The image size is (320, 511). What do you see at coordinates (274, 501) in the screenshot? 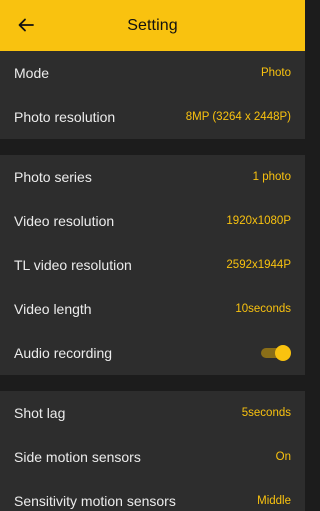
I see `setting-value: Middle` at bounding box center [274, 501].